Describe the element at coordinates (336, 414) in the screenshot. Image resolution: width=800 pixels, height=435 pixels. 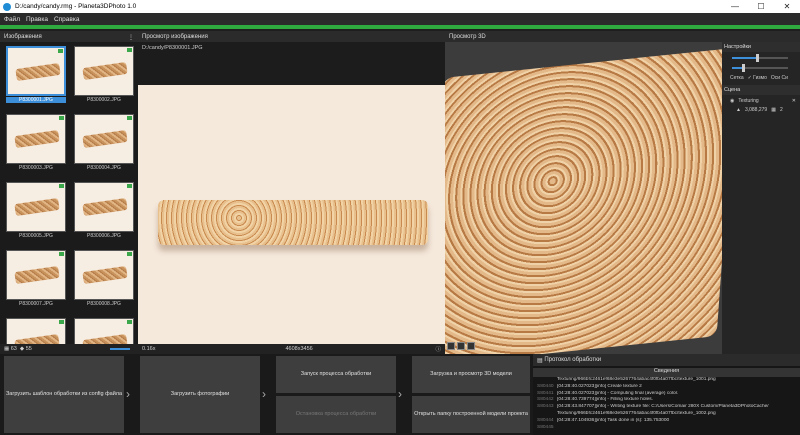
I see `stop-processing-button: Остановка процесса обработки` at that location.